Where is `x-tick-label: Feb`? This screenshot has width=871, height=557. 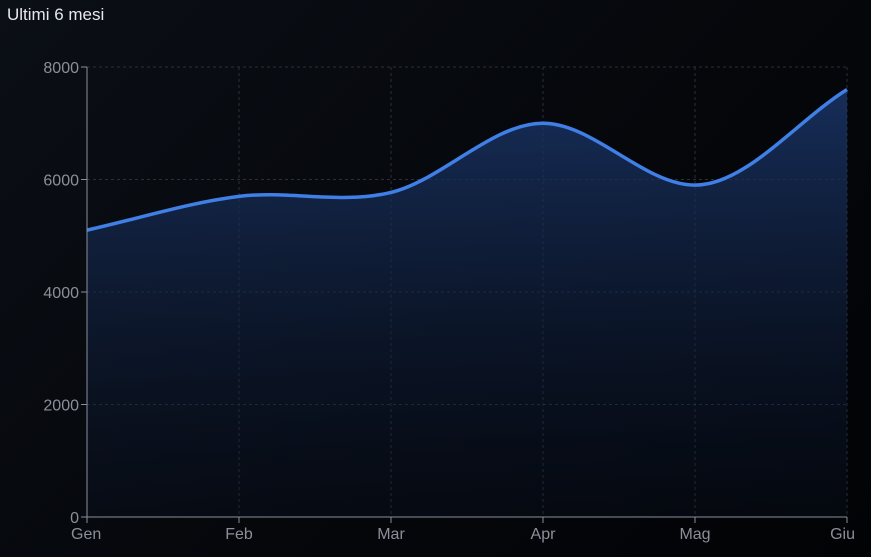 x-tick-label: Feb is located at coordinates (239, 534).